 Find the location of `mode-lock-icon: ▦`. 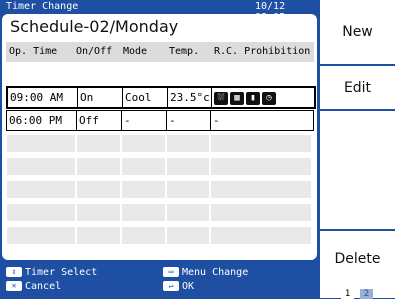

mode-lock-icon: ▦ is located at coordinates (237, 98).